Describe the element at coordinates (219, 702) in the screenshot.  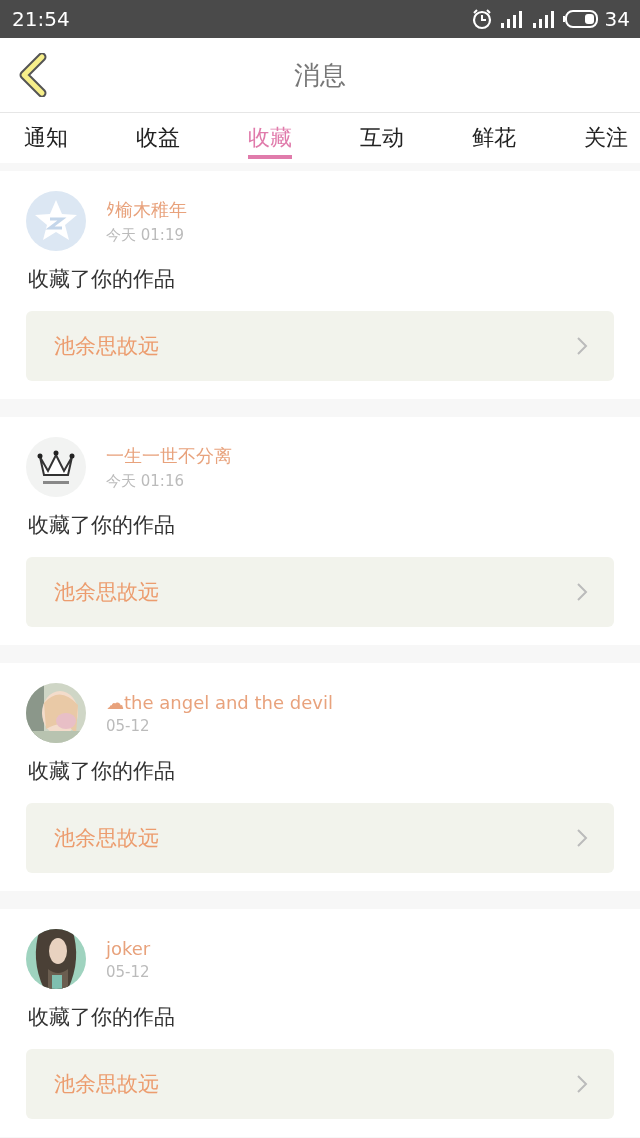
I see `user-name: ☁the angel and the devil` at that location.